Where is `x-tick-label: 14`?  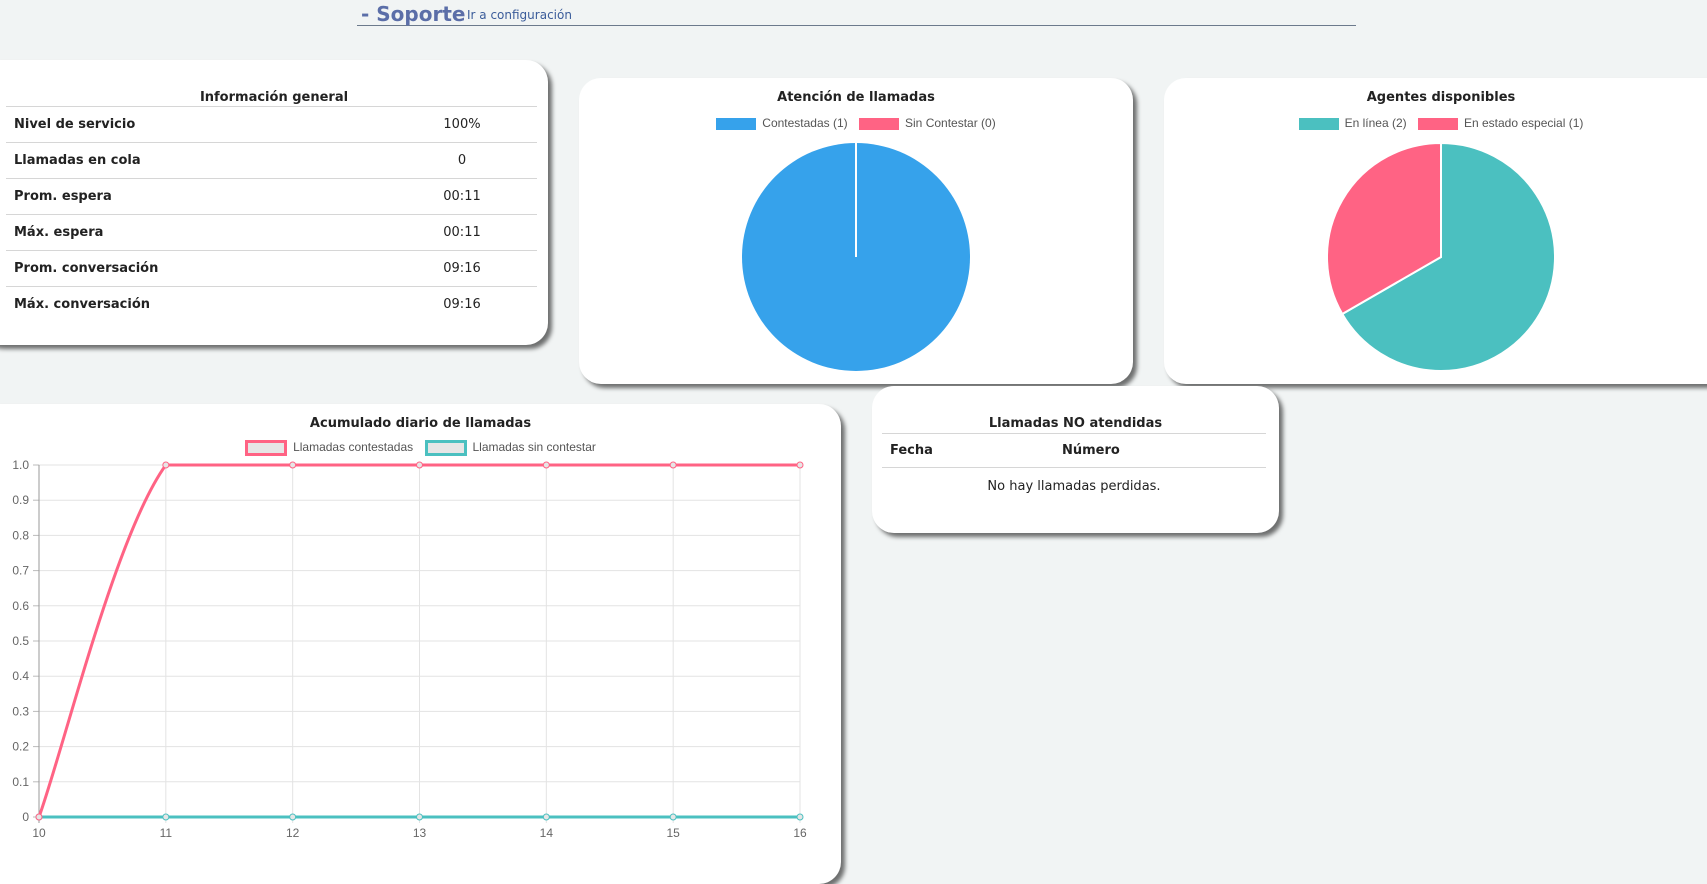 x-tick-label: 14 is located at coordinates (547, 833).